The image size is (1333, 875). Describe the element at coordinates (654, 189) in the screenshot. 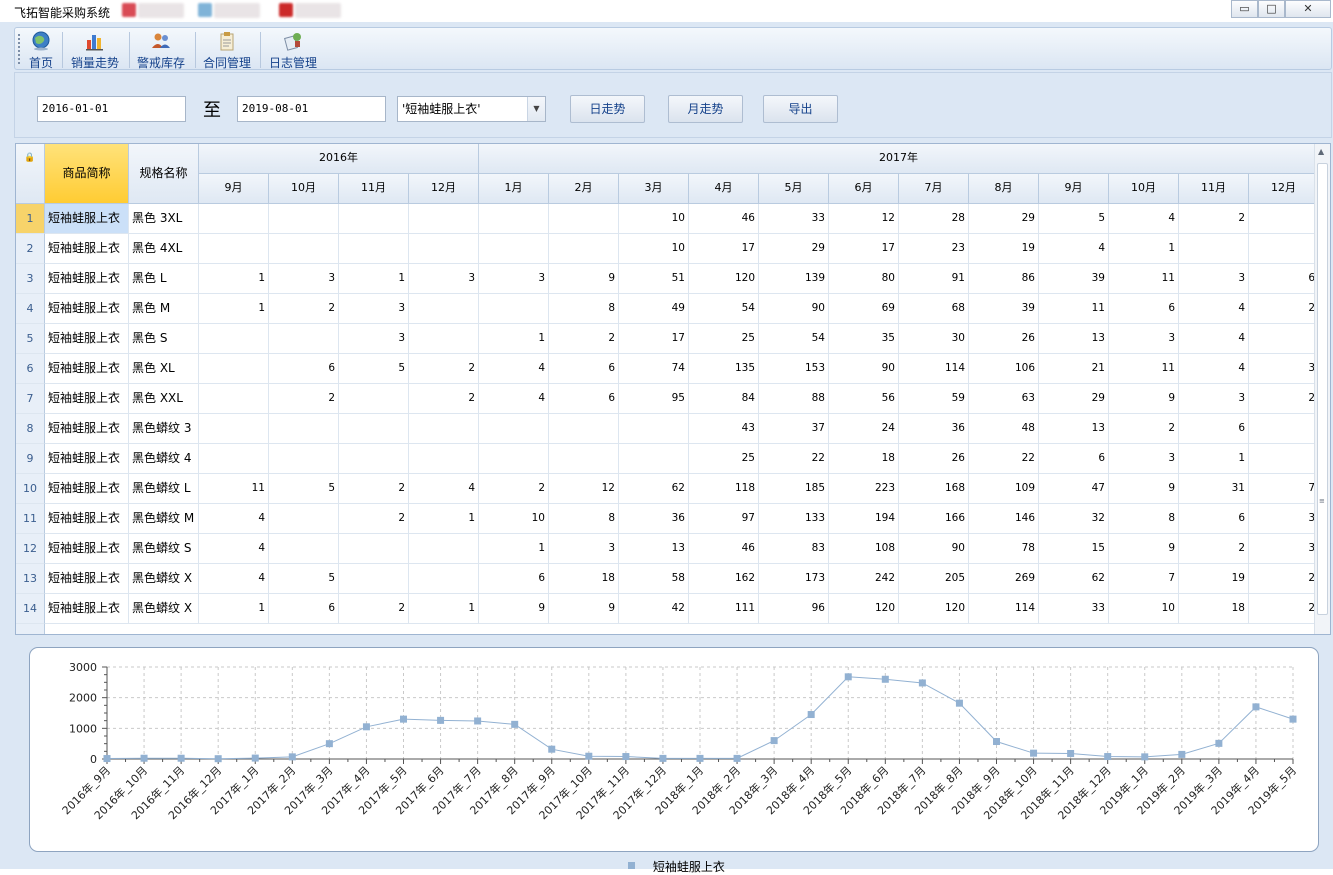

I see `month-header: 3月` at that location.